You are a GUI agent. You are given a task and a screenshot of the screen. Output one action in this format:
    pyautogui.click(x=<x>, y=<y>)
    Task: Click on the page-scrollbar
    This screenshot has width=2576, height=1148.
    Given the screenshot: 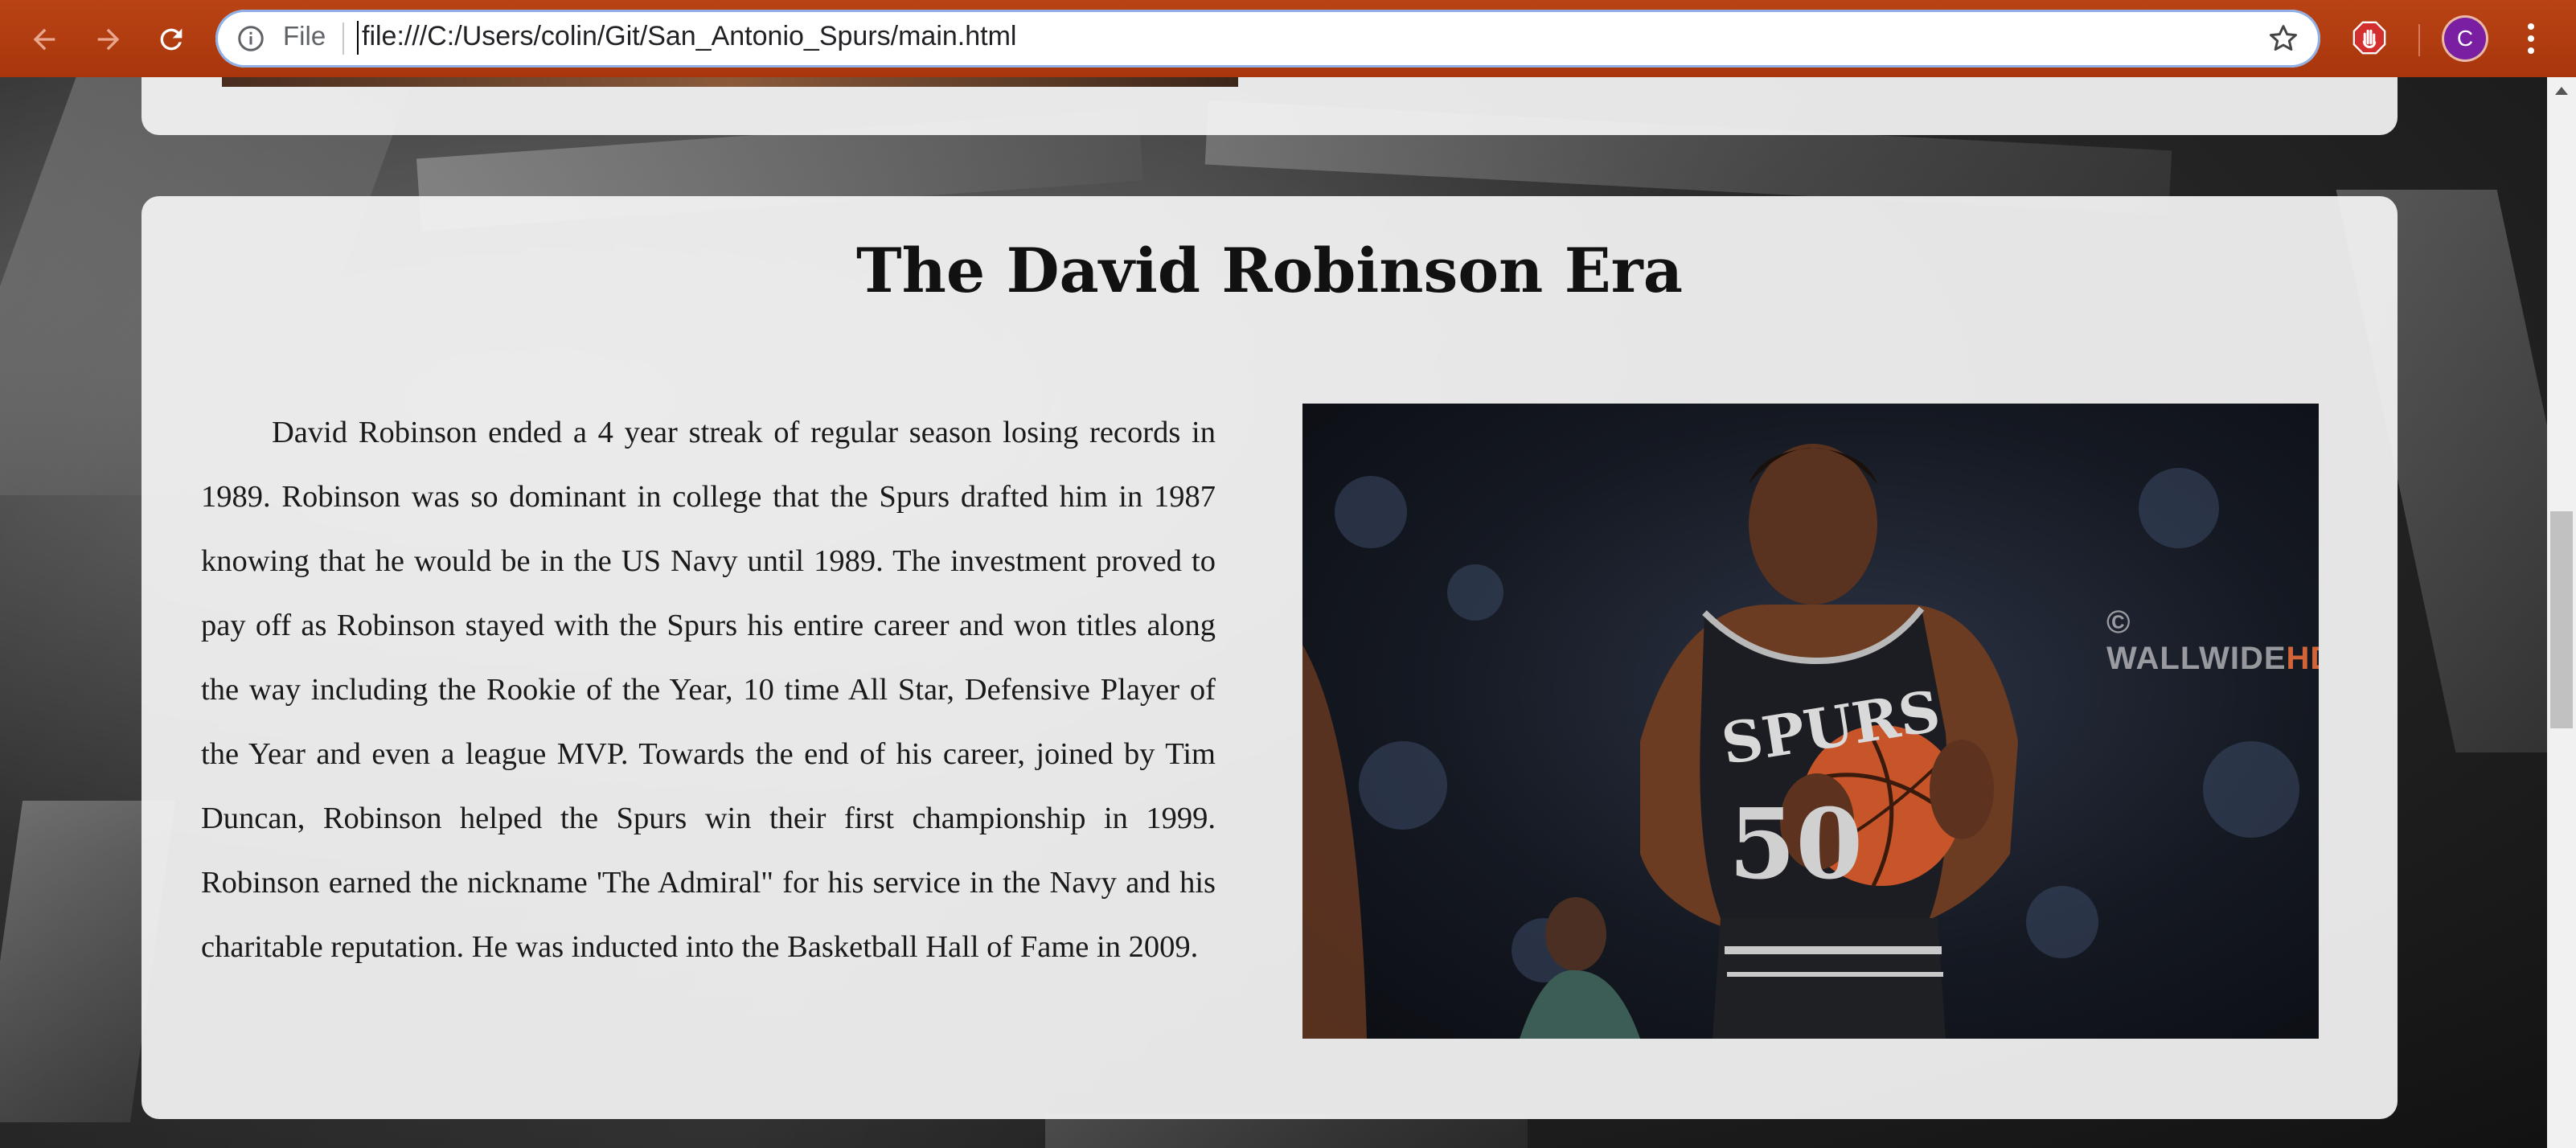 What is the action you would take?
    pyautogui.click(x=2562, y=612)
    